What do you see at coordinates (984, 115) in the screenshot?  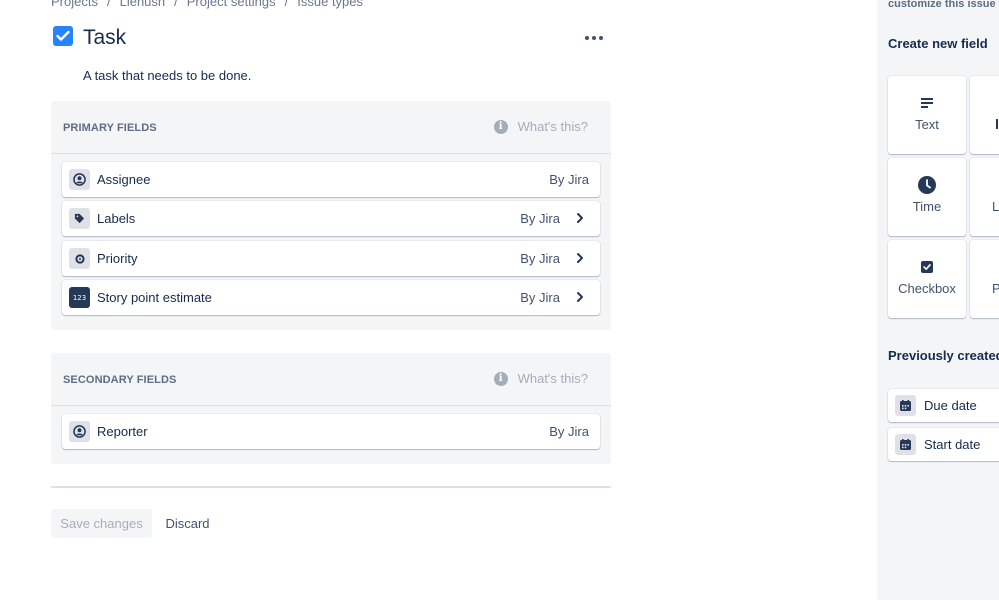 I see `field-type-card` at bounding box center [984, 115].